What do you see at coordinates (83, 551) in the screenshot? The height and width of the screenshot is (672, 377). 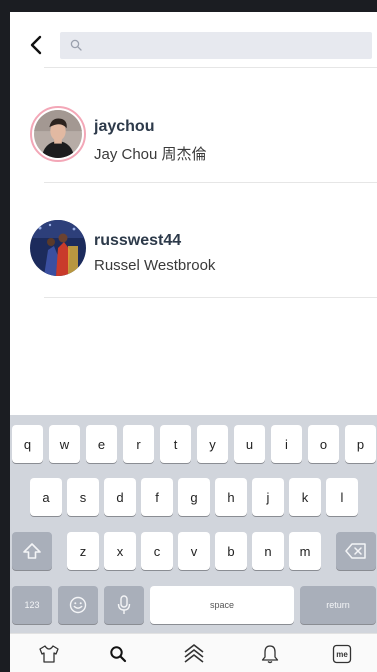 I see `key-z: z` at bounding box center [83, 551].